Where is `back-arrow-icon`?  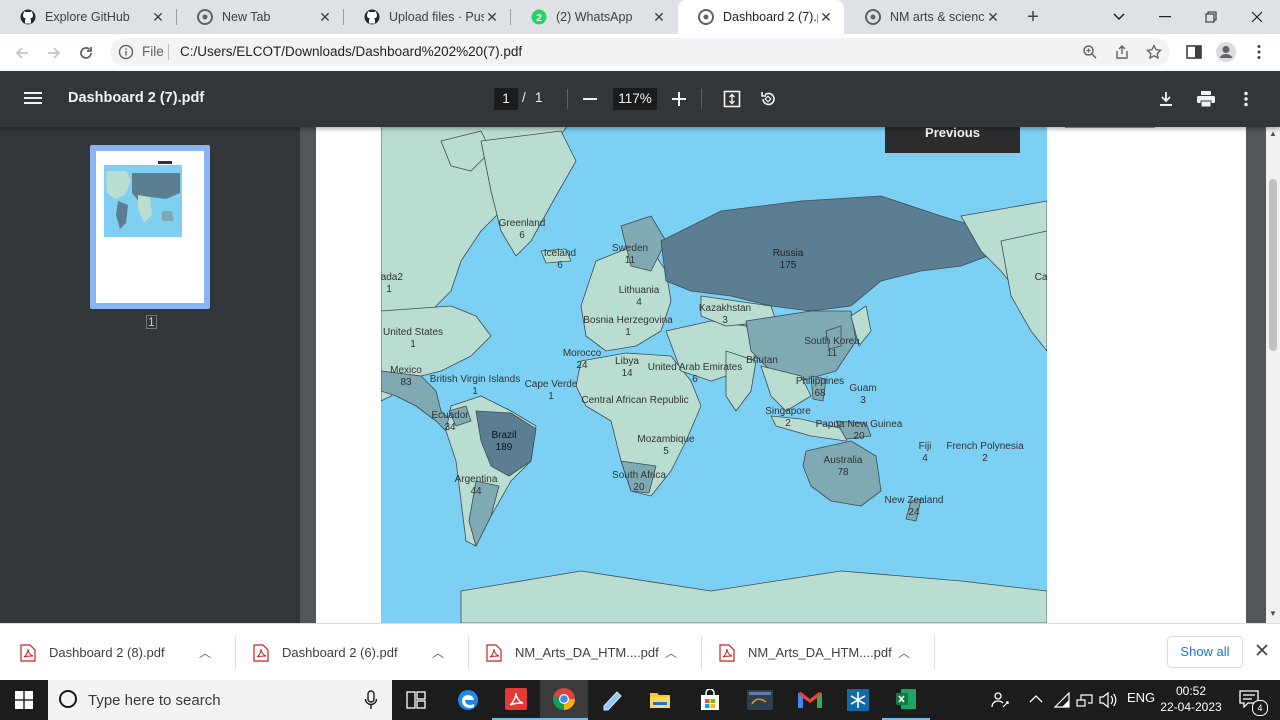
back-arrow-icon is located at coordinates (21, 53).